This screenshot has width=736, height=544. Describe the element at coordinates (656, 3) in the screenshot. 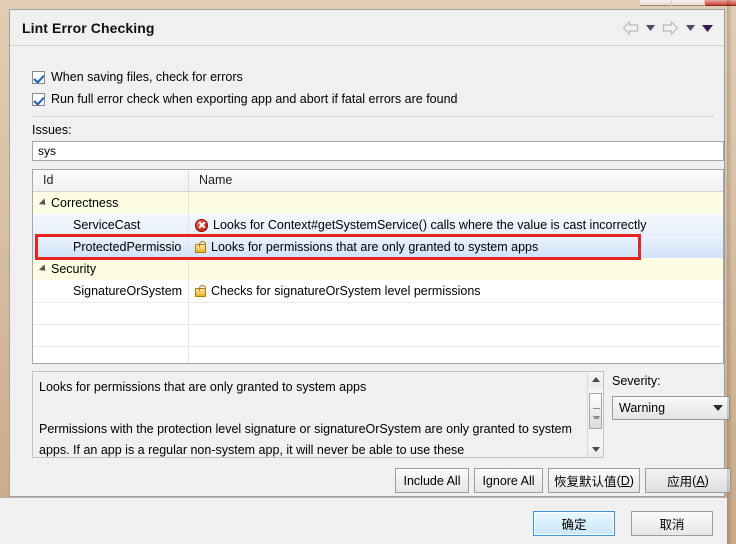

I see `minimize-button` at that location.